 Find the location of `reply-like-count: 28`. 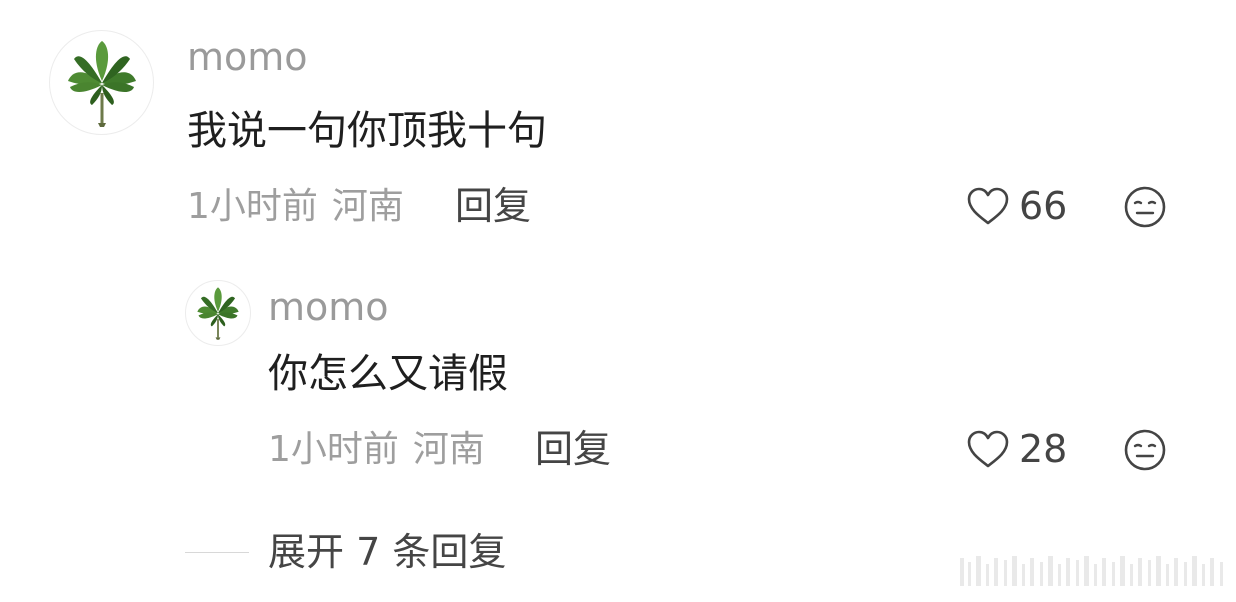

reply-like-count: 28 is located at coordinates (1043, 449).